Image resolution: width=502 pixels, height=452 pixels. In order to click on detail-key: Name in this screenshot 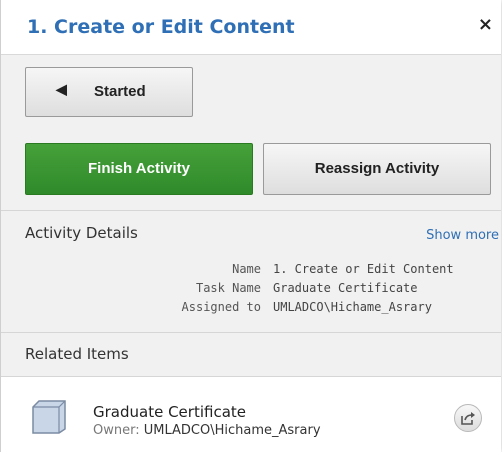, I will do `click(246, 269)`.